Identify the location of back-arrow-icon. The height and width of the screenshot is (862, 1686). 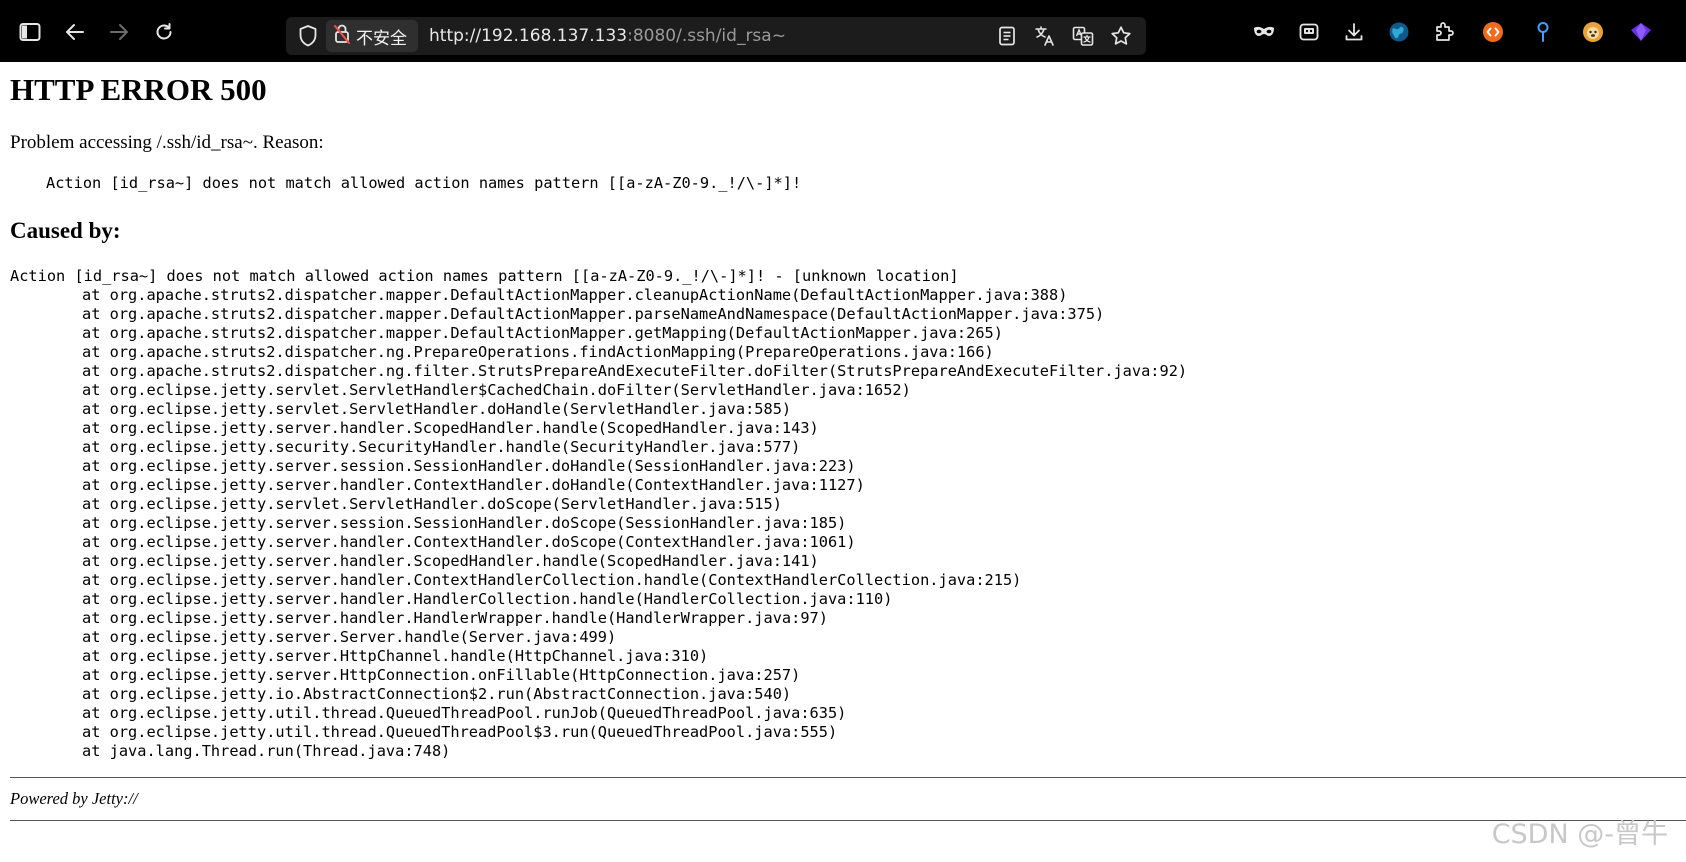
(75, 32).